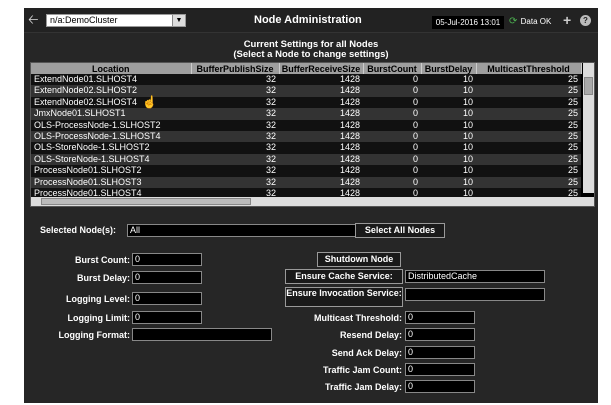 The height and width of the screenshot is (405, 611). Describe the element at coordinates (588, 128) in the screenshot. I see `vertical-scrollbar` at that location.